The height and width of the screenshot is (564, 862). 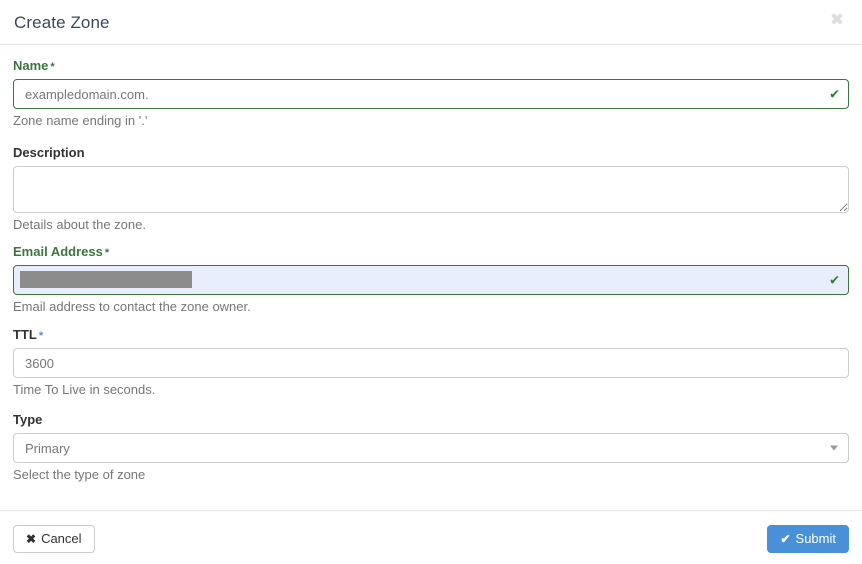 I want to click on cancel-button: ✖ Cancel, so click(x=54, y=539).